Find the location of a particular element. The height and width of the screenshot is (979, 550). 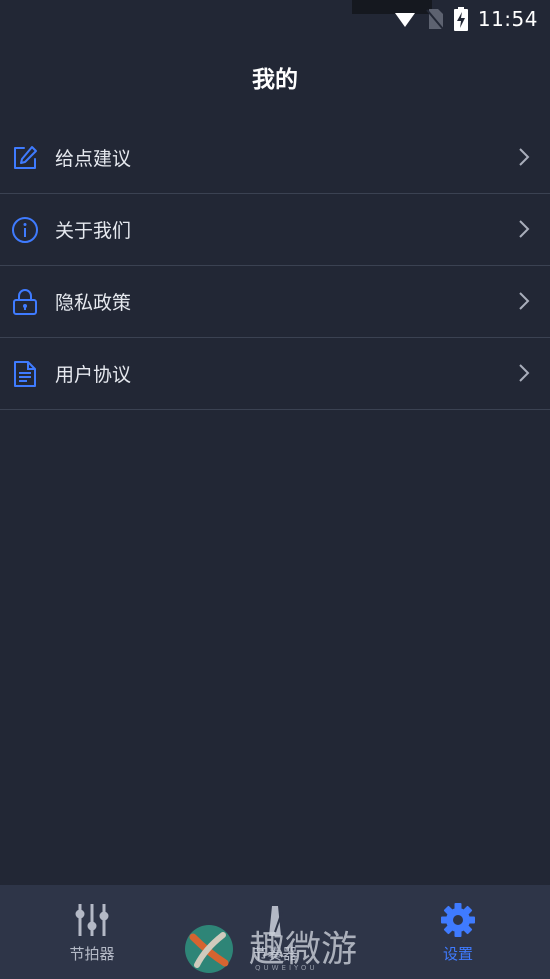

menu-item-privacy: 隐私政策 is located at coordinates (275, 302).